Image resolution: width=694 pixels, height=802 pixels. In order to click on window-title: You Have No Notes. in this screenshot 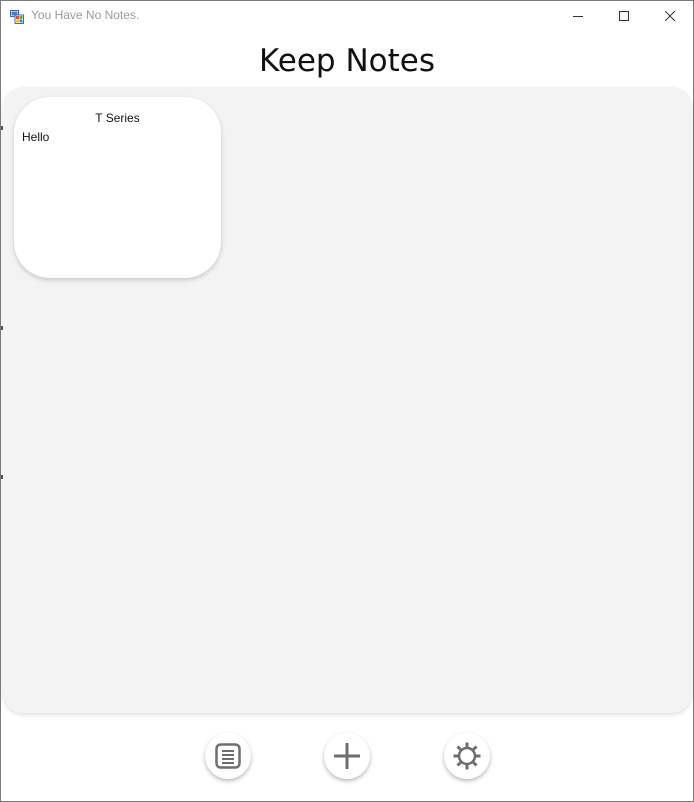, I will do `click(85, 15)`.